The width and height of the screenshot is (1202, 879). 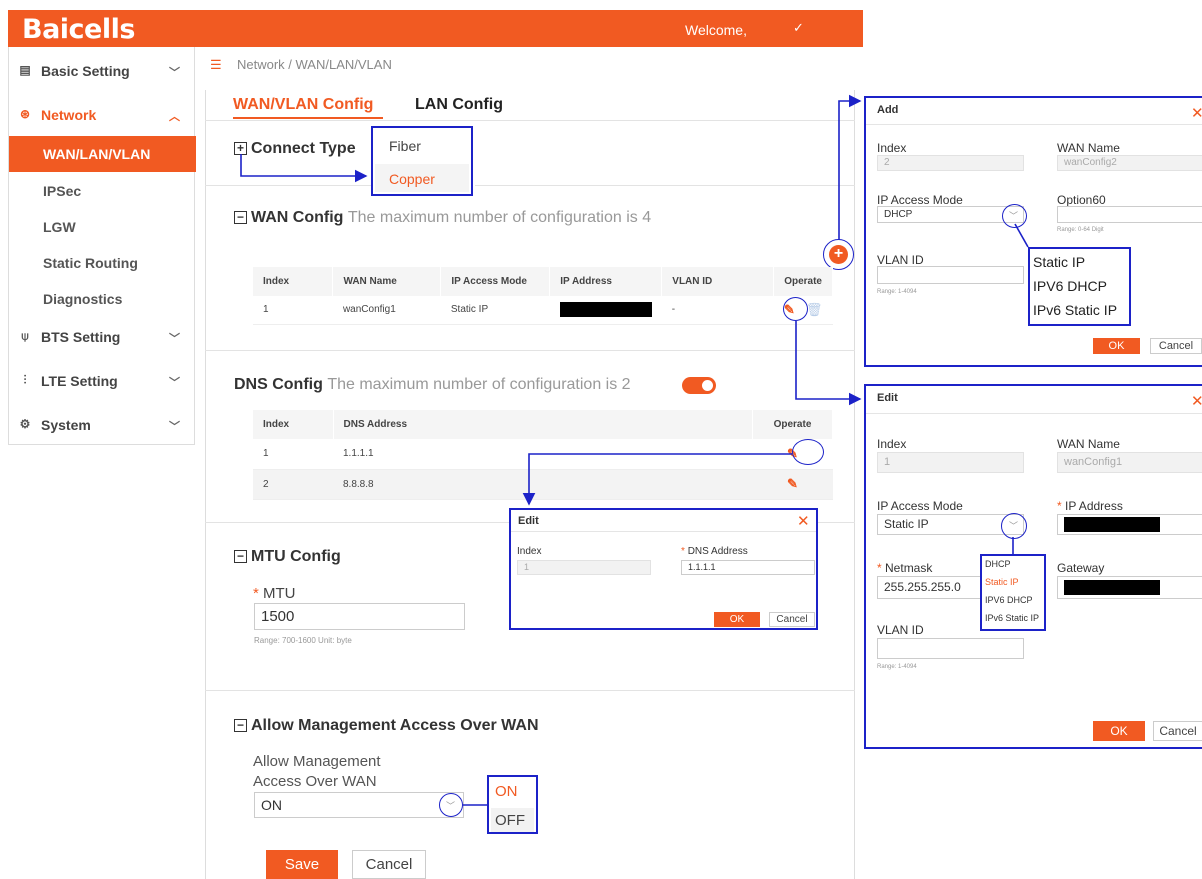 What do you see at coordinates (828, 363) in the screenshot?
I see `arrow-wan-edit` at bounding box center [828, 363].